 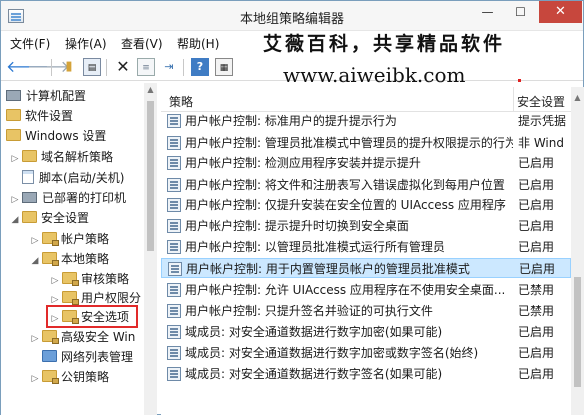 I want to click on back-arrow-icon: 🡐, so click(x=27, y=67).